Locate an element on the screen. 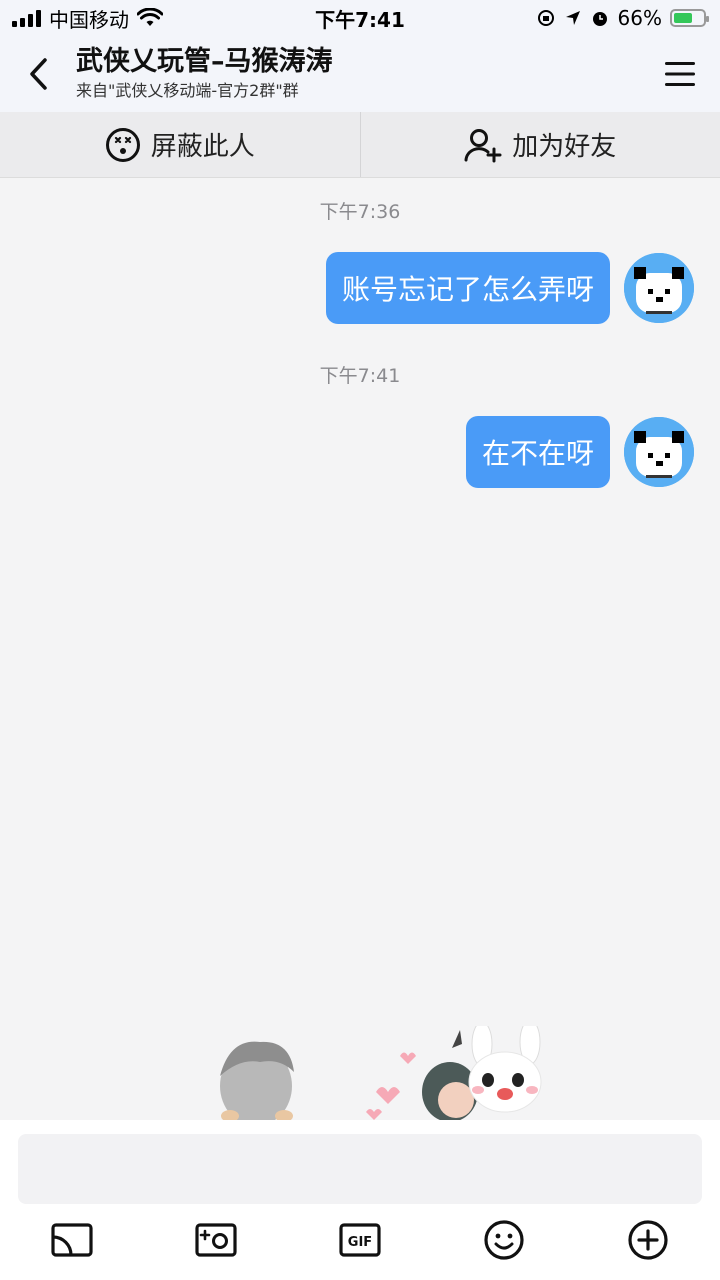  battery-percent: 66% is located at coordinates (639, 18).